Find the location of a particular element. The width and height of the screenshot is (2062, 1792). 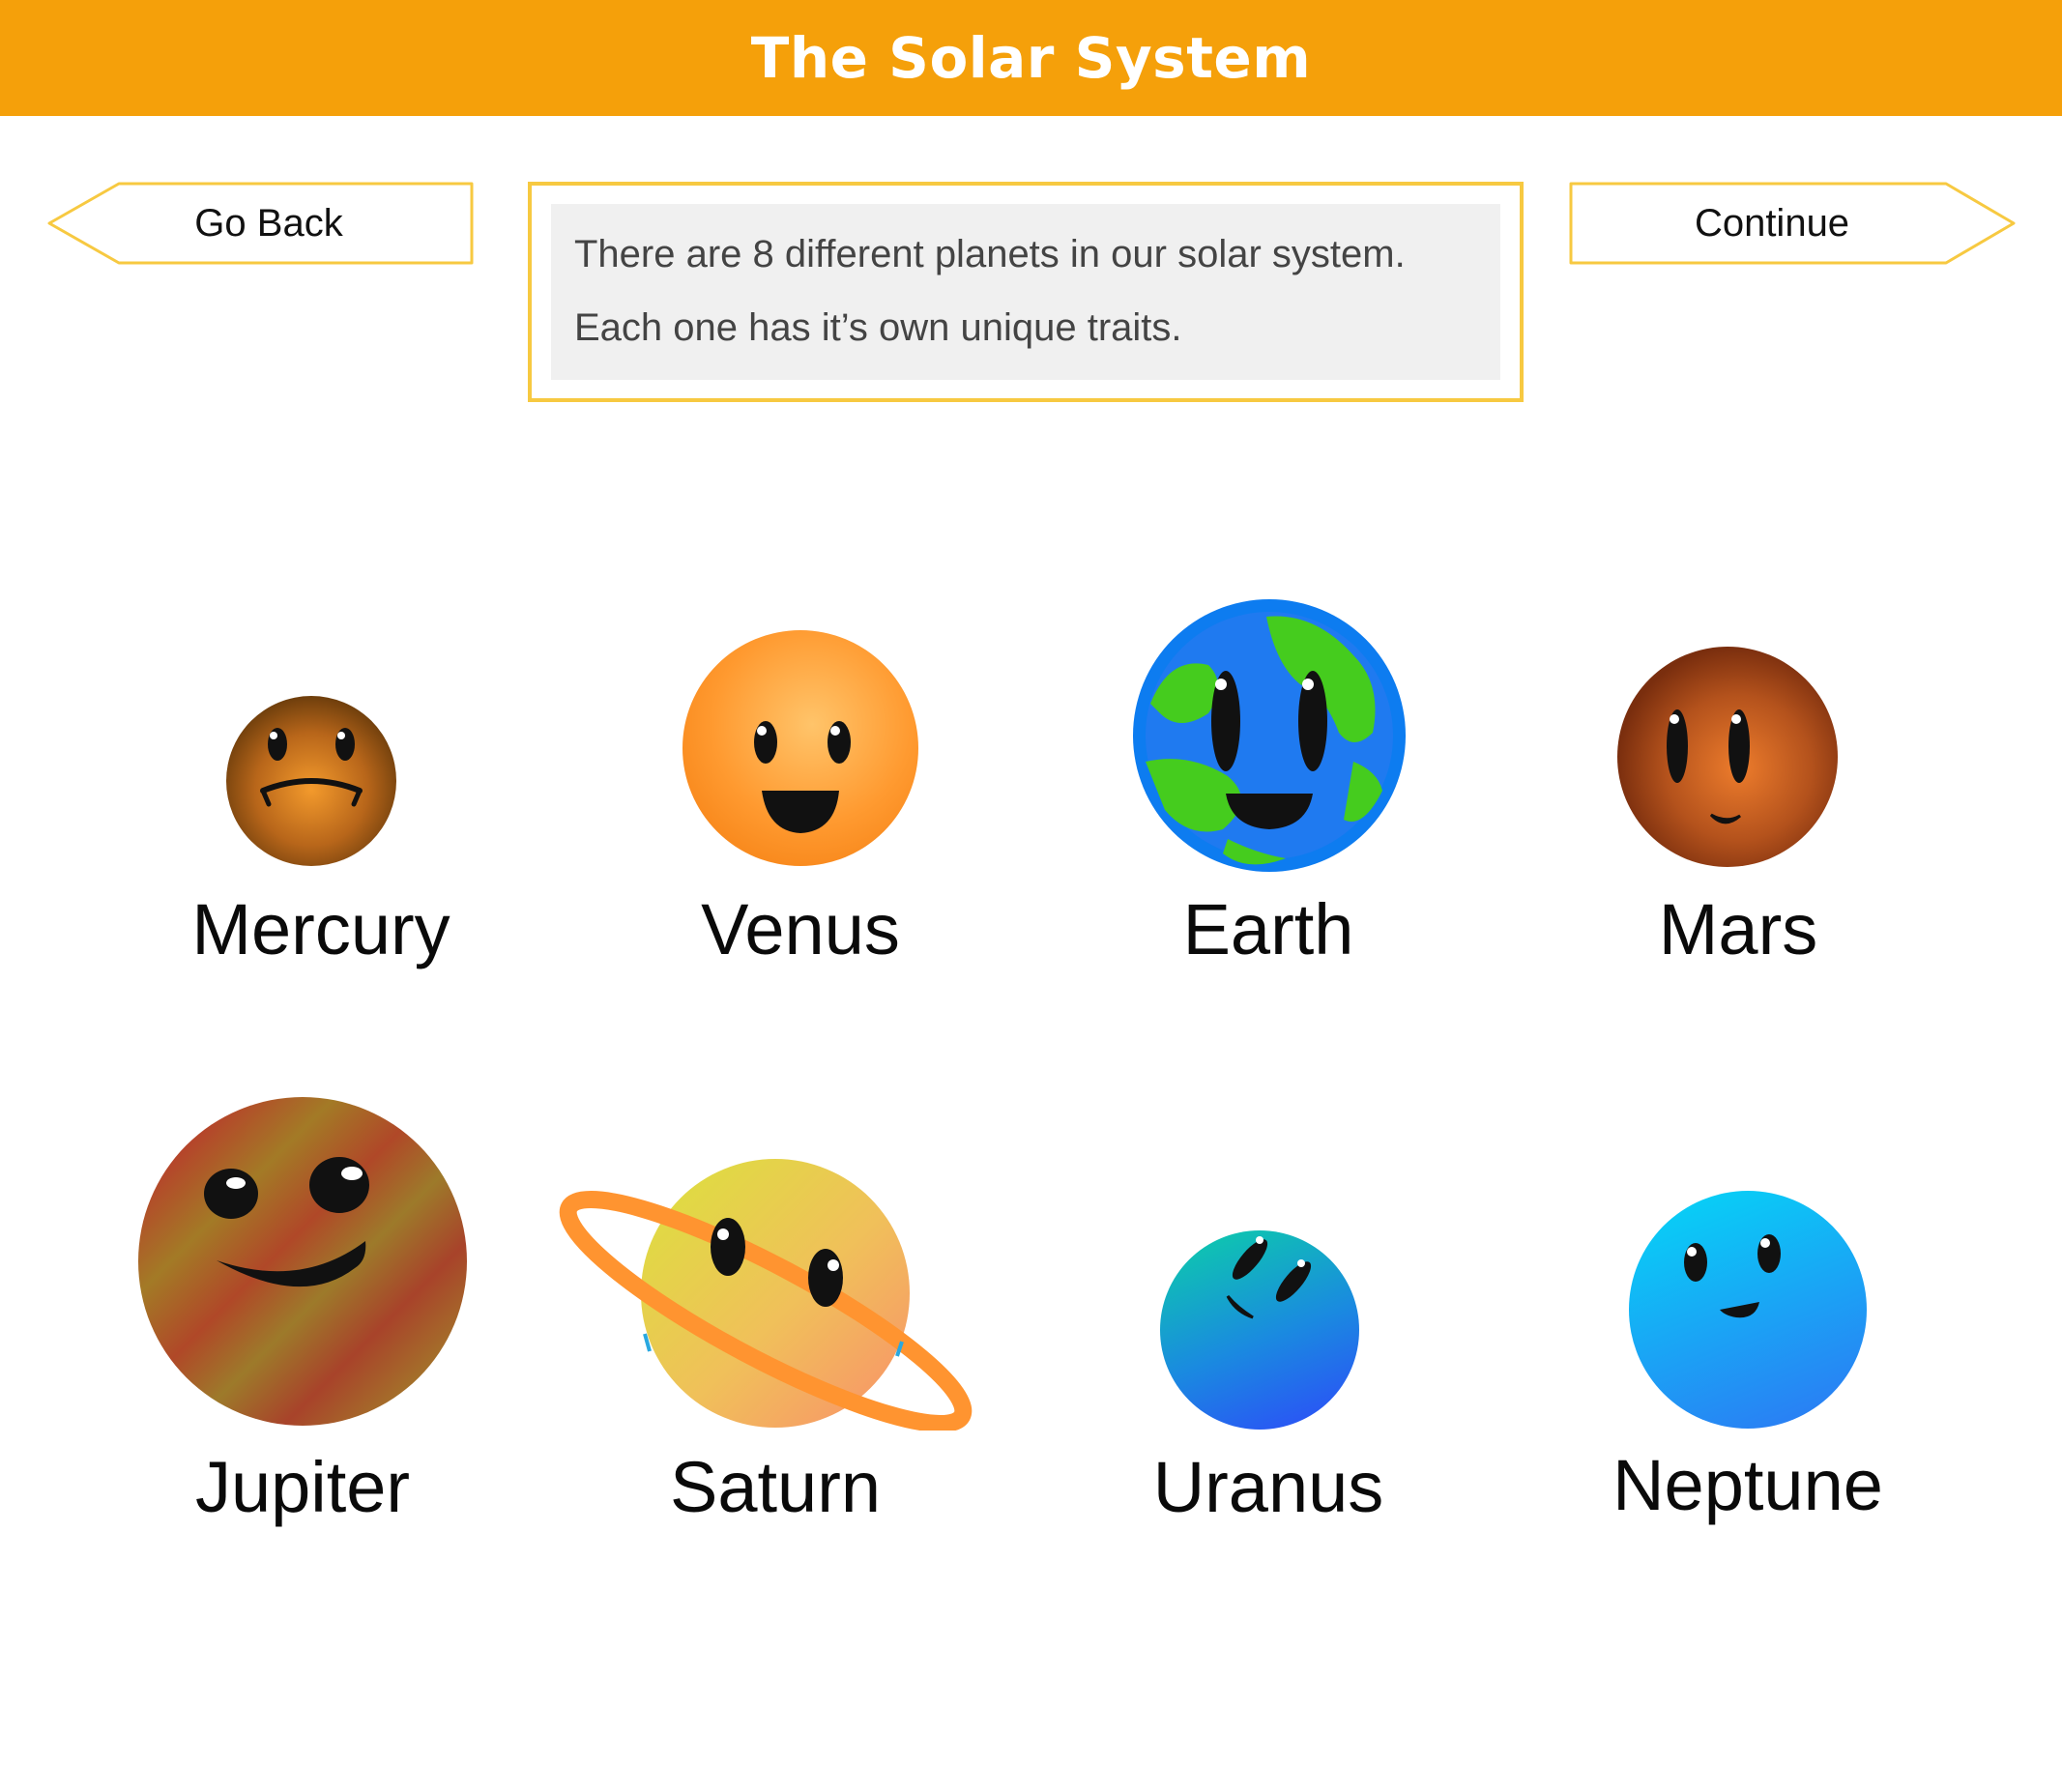

jupiter-icon is located at coordinates (302, 1261).